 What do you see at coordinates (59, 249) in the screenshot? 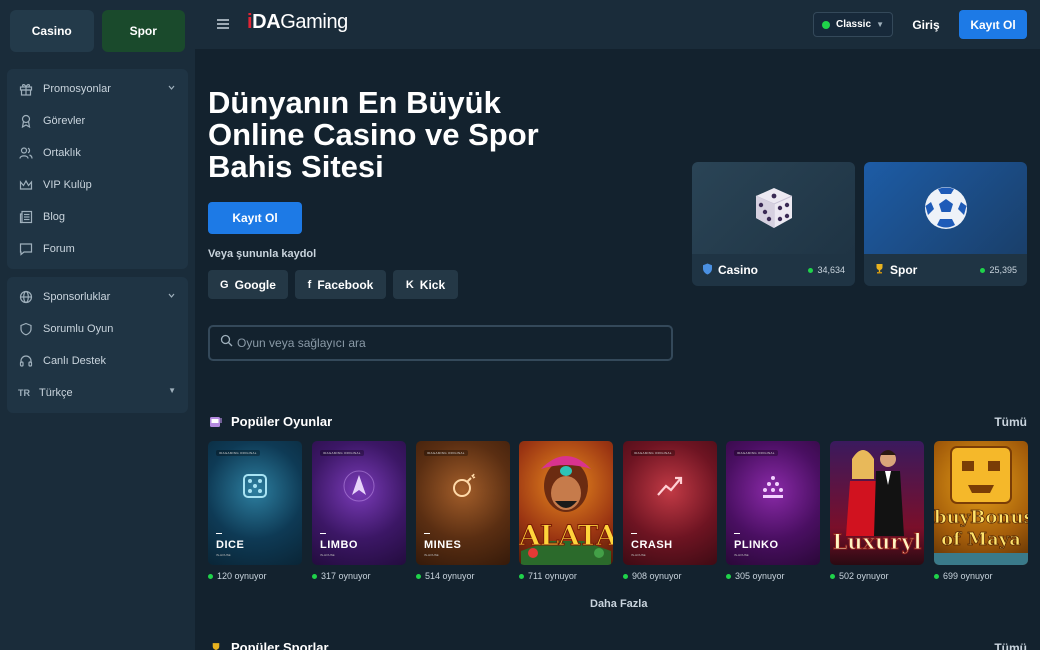
I see `sidebar-item-label: Forum` at bounding box center [59, 249].